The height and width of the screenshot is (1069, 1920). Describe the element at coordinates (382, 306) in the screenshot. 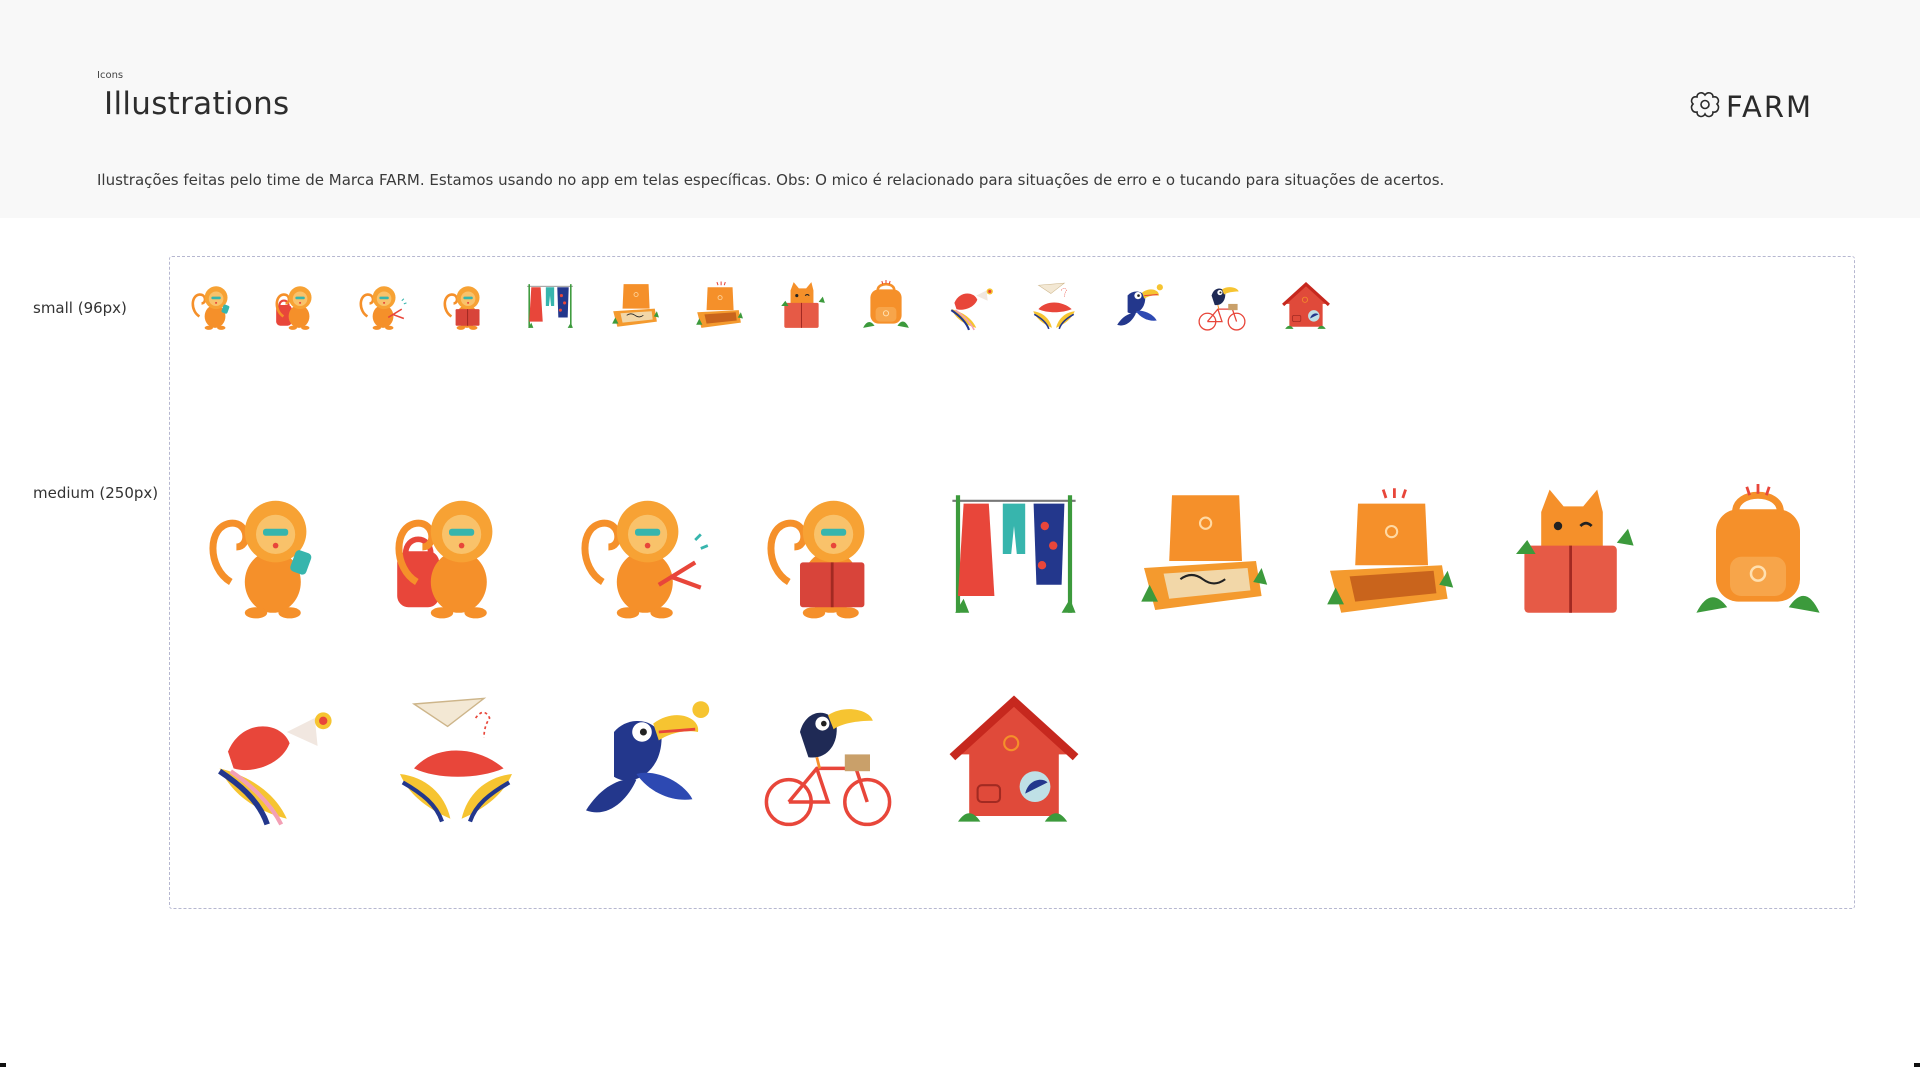

I see `small-illustration-monkey-hanger` at that location.